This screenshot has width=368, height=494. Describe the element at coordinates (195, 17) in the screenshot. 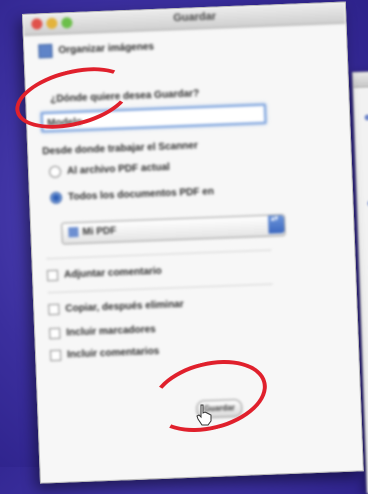

I see `window-title: Guardar` at that location.